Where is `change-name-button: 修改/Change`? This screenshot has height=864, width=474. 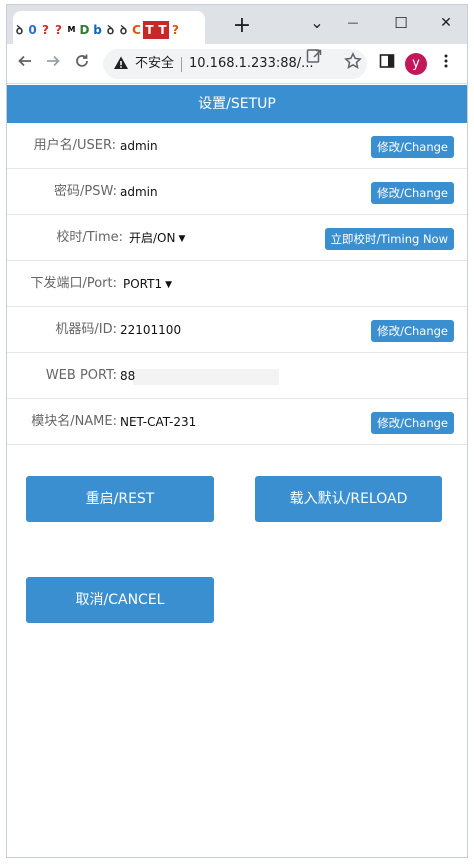 change-name-button: 修改/Change is located at coordinates (412, 423).